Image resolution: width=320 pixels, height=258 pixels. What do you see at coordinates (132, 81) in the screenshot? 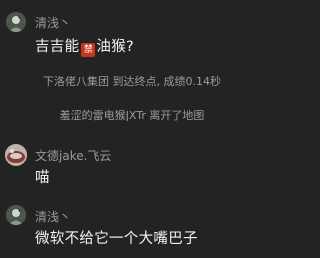
I see `system-message: 下洛佬八集团 到达终点, 成绩0.14秒` at bounding box center [132, 81].